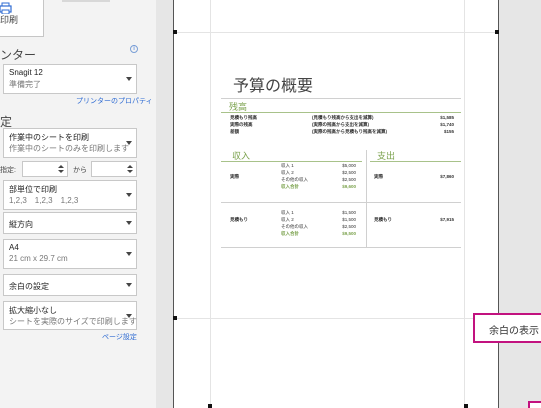 The height and width of the screenshot is (408, 541). Describe the element at coordinates (383, 219) in the screenshot. I see `expense-estimate-label: 見積もり` at that location.